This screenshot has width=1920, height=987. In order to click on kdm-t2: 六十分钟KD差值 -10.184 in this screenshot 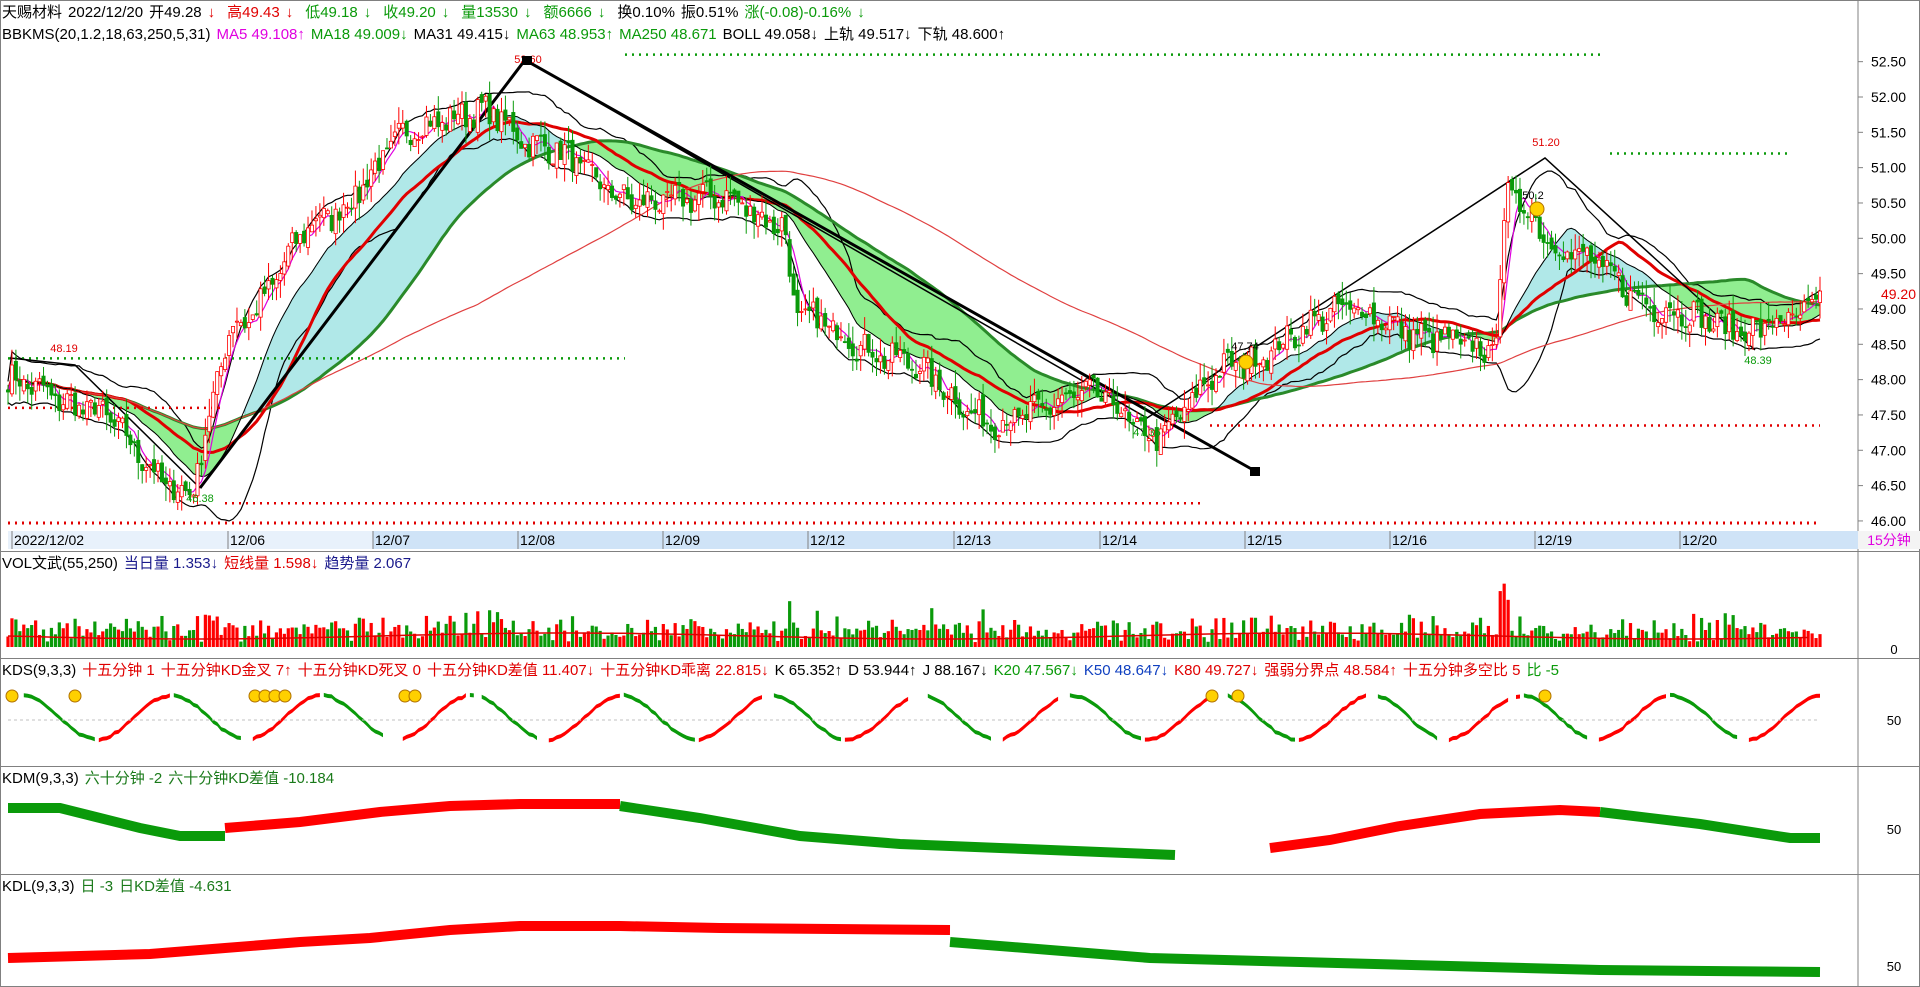, I will do `click(251, 778)`.